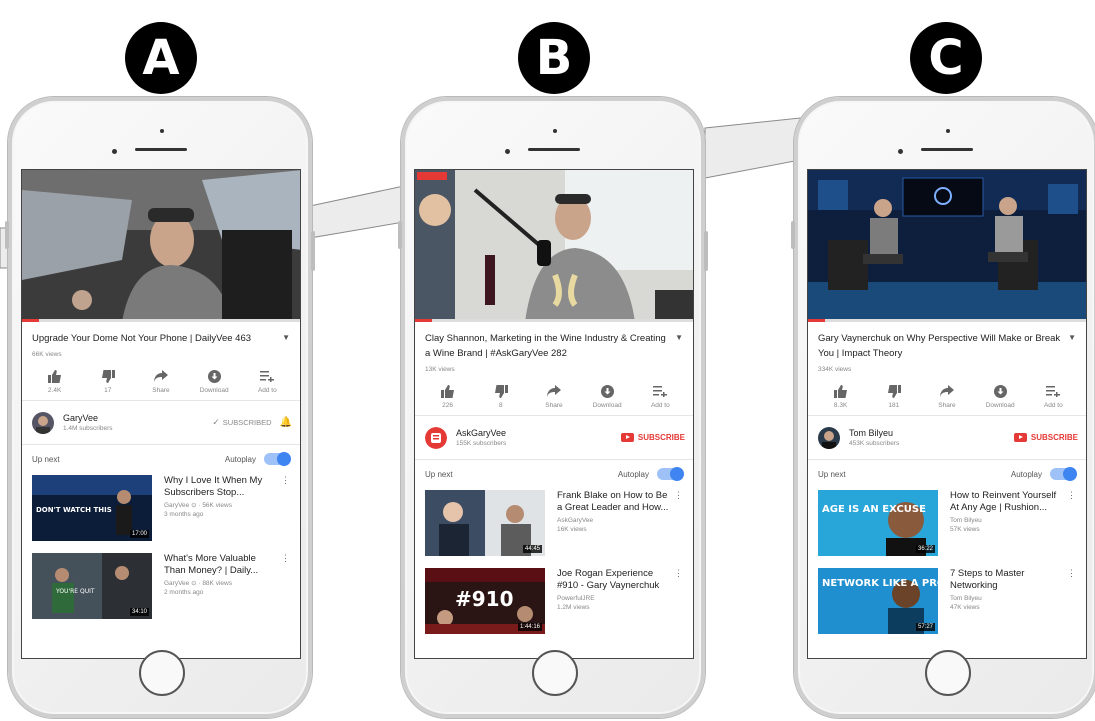  I want to click on view-count: 334K views, so click(835, 369).